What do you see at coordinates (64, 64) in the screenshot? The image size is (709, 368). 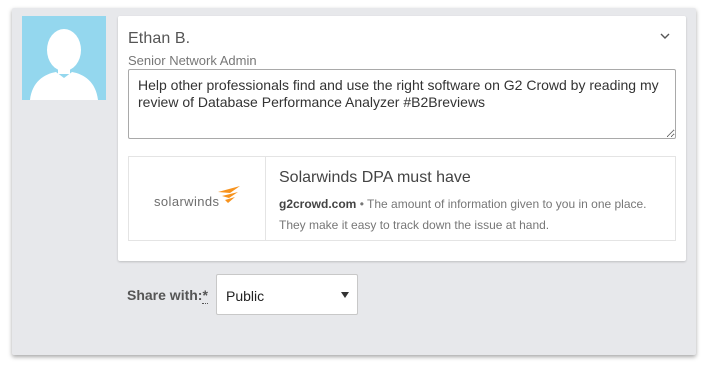 I see `default-user-silhouette-icon` at bounding box center [64, 64].